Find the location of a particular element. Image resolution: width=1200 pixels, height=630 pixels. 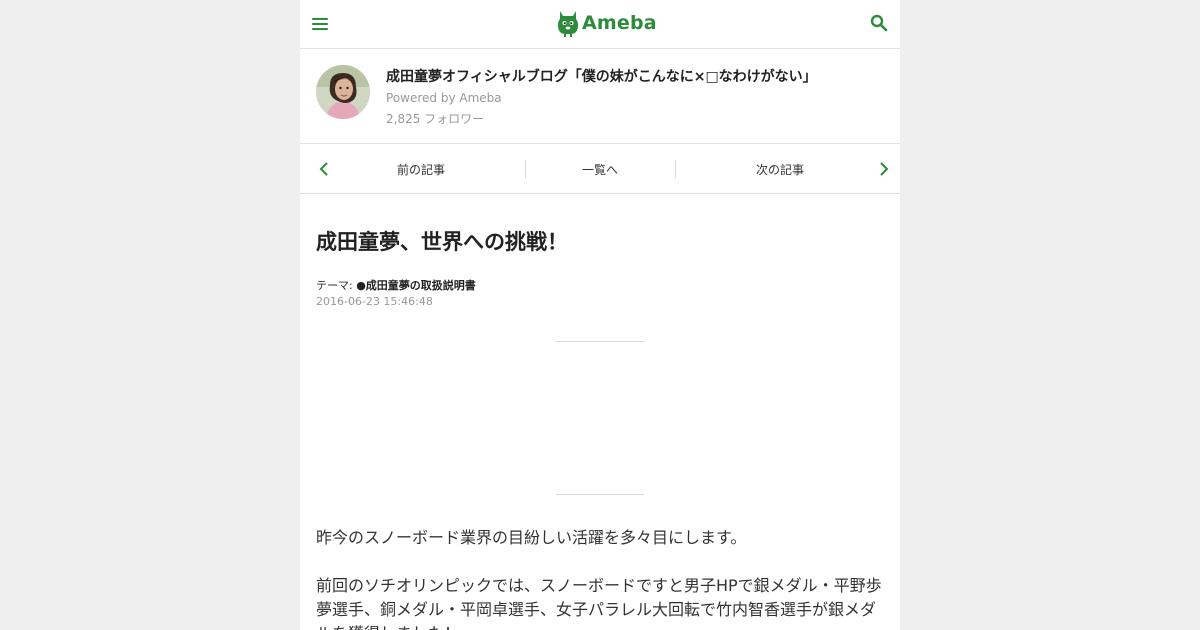

article-list-link: 一覧へ is located at coordinates (600, 169).